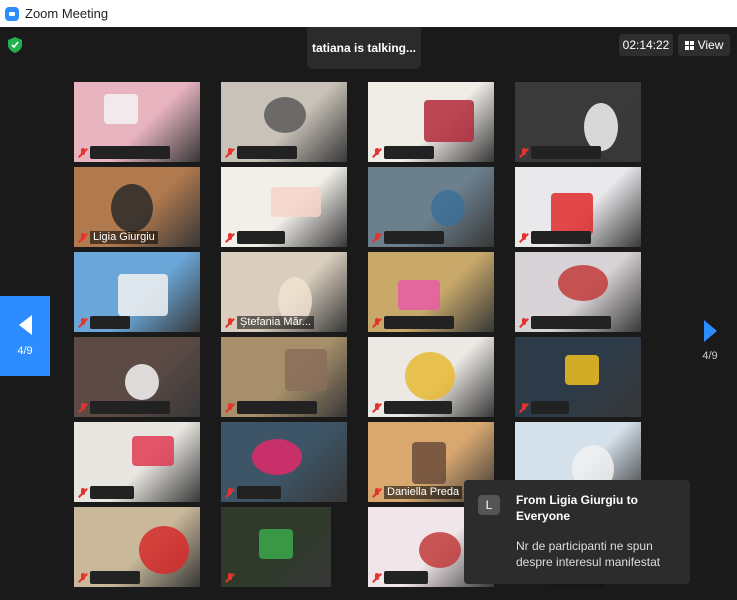 This screenshot has height=600, width=737. Describe the element at coordinates (689, 45) in the screenshot. I see `grid-view-icon` at that location.